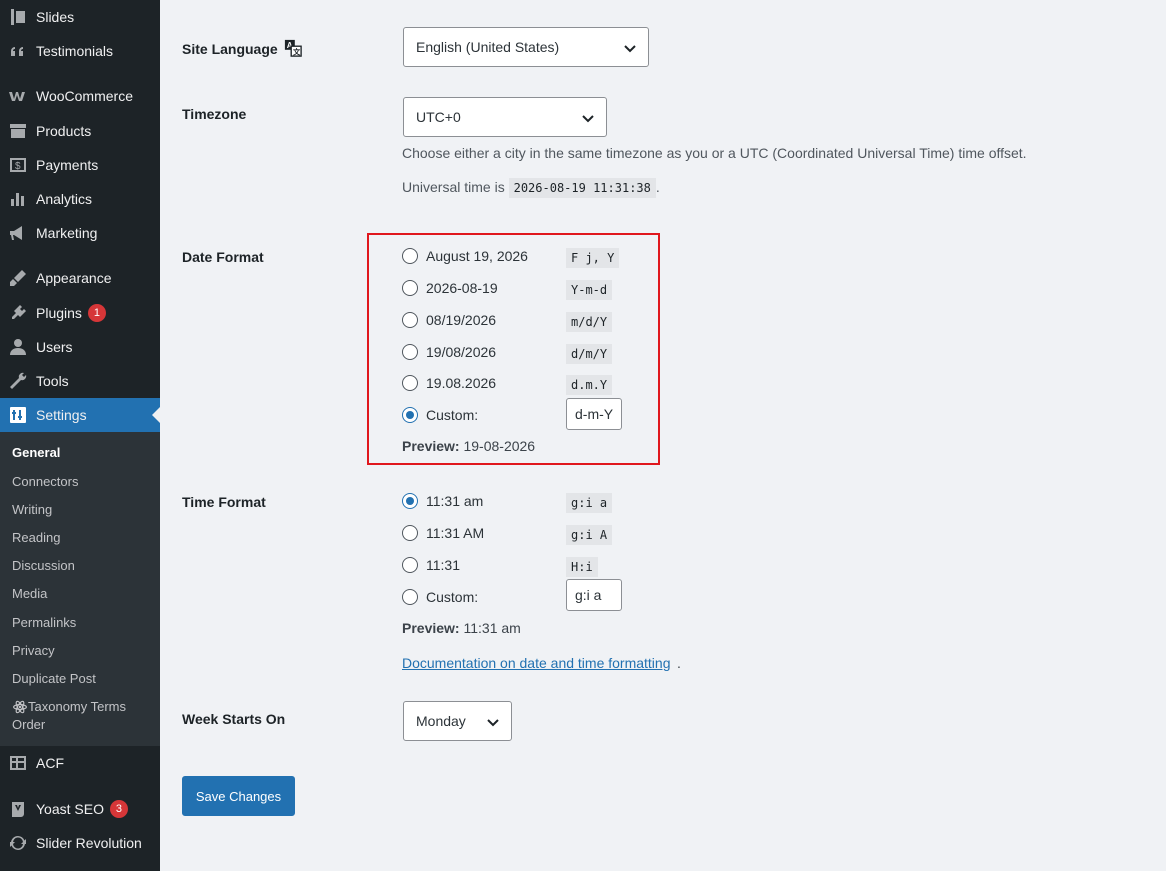 This screenshot has height=871, width=1166. I want to click on submenu-reading: Reading, so click(36, 537).